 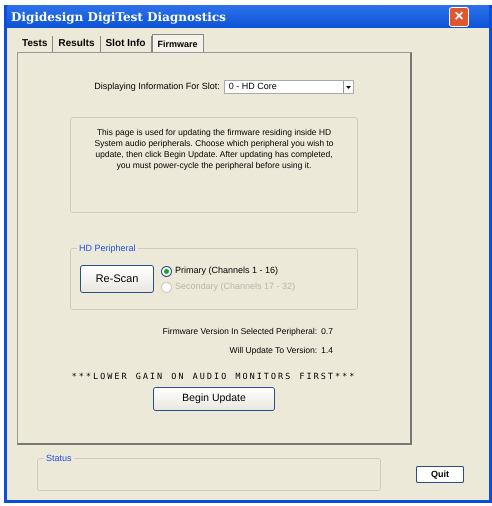 What do you see at coordinates (226, 271) in the screenshot?
I see `radio-label: Primary (Channels 1 - 16)` at bounding box center [226, 271].